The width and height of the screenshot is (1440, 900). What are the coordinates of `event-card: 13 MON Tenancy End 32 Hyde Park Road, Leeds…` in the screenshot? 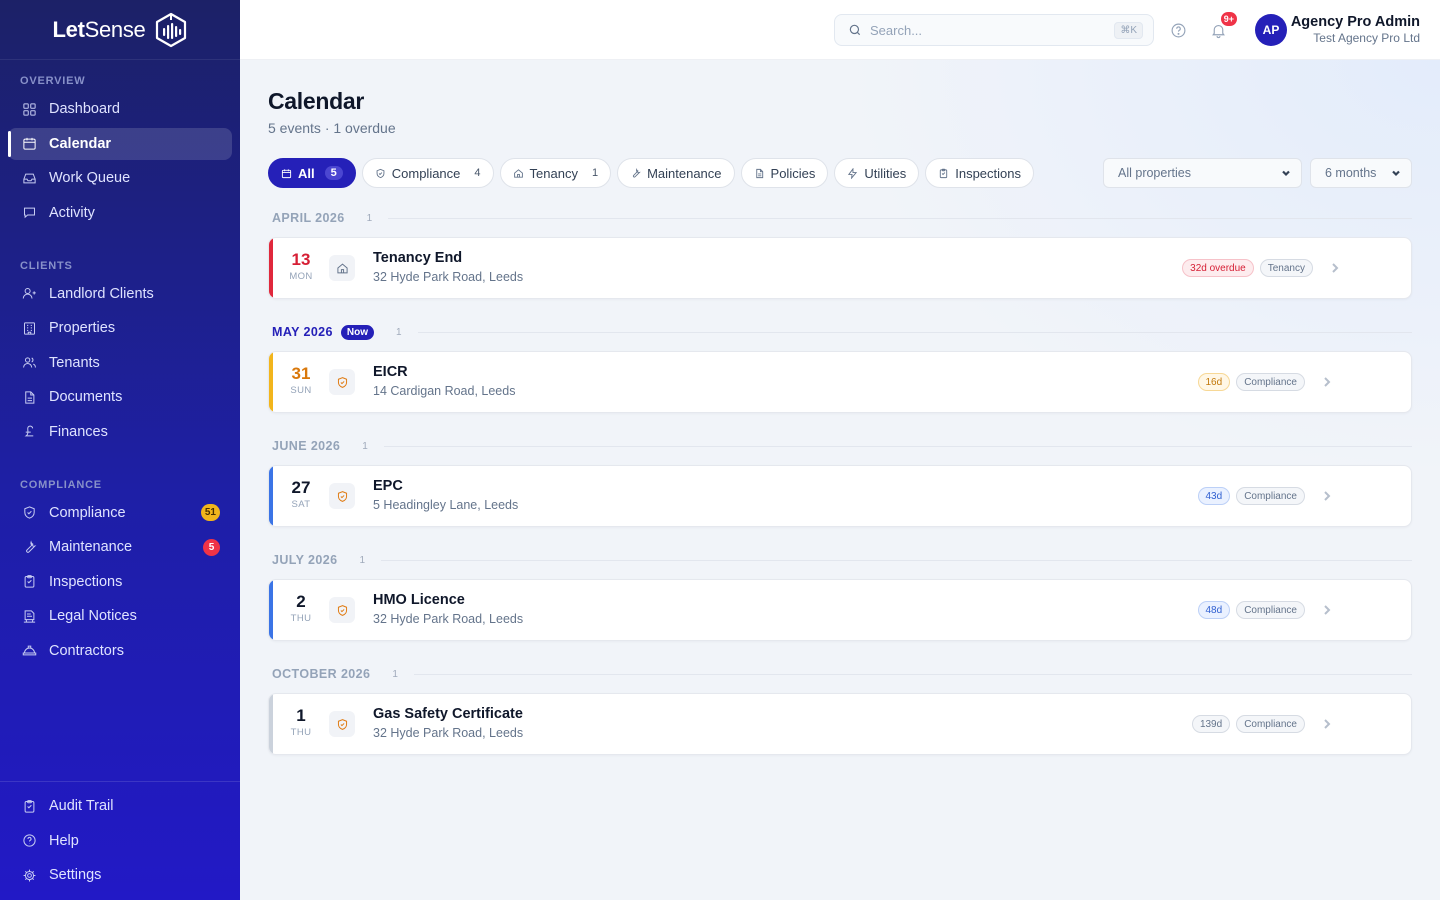 It's located at (840, 268).